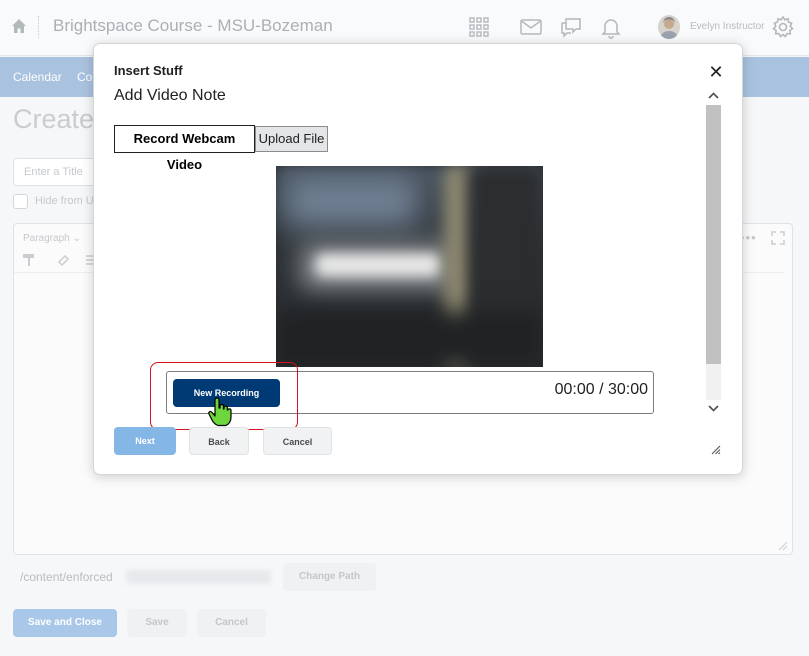  Describe the element at coordinates (145, 441) in the screenshot. I see `next-button: Next` at that location.